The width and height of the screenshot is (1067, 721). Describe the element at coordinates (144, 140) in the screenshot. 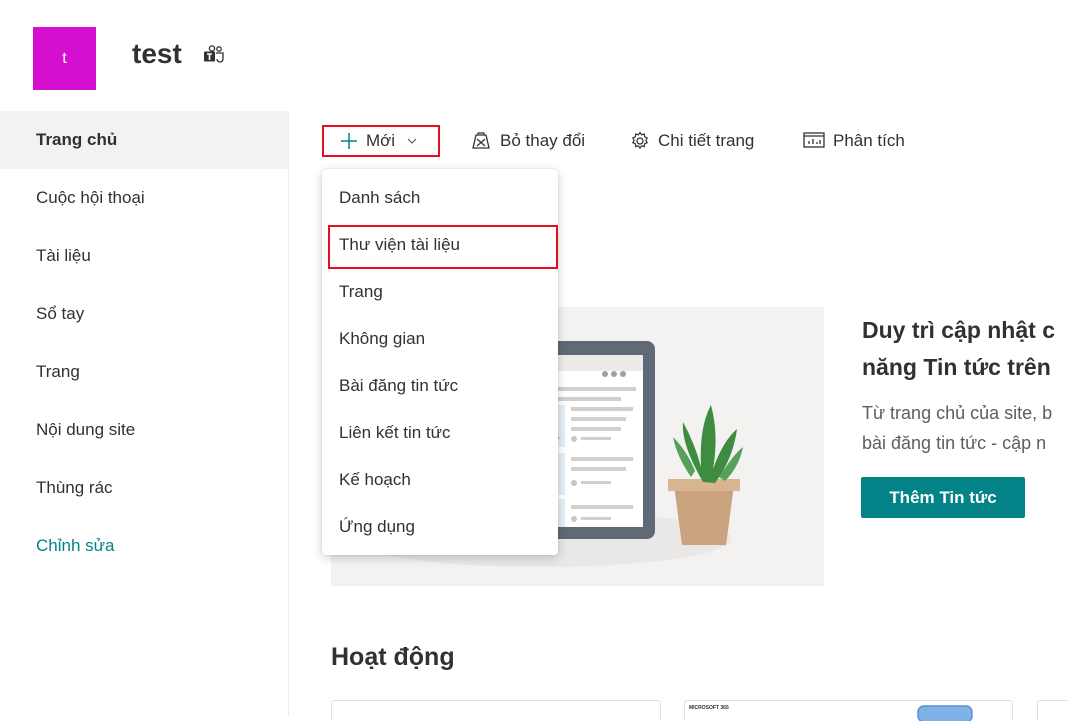

I see `nav-item-home: Trang chủ` at that location.